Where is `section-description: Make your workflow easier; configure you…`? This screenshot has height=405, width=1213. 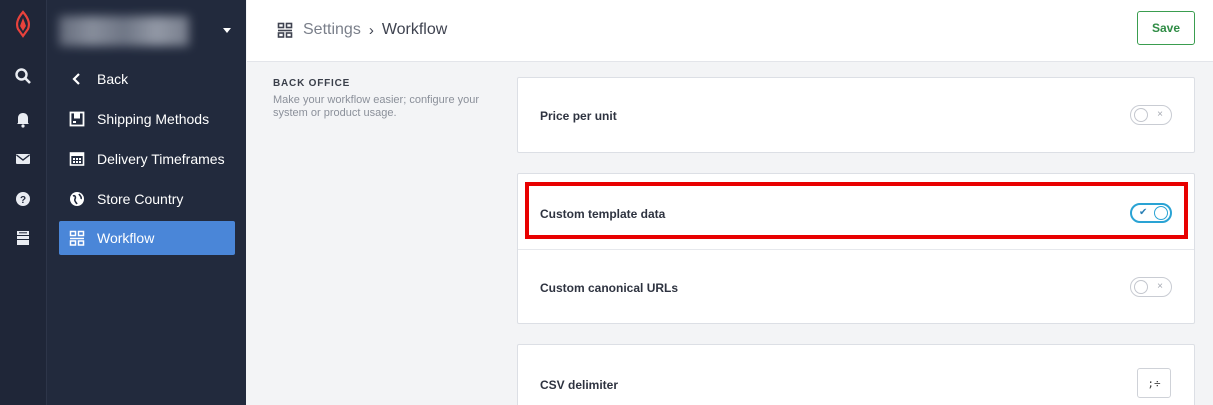
section-description: Make your workflow easier; configure you… is located at coordinates (376, 106).